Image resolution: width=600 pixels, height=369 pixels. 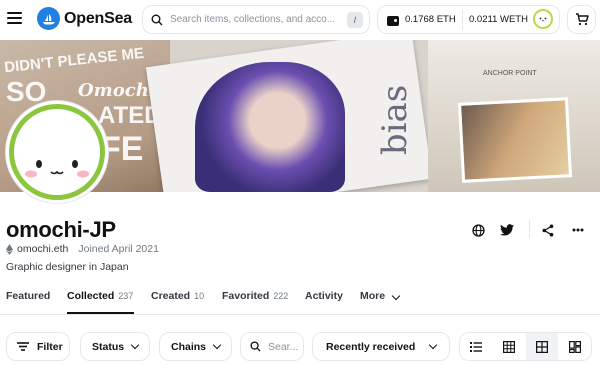 What do you see at coordinates (300, 314) in the screenshot?
I see `tabs-divider` at bounding box center [300, 314].